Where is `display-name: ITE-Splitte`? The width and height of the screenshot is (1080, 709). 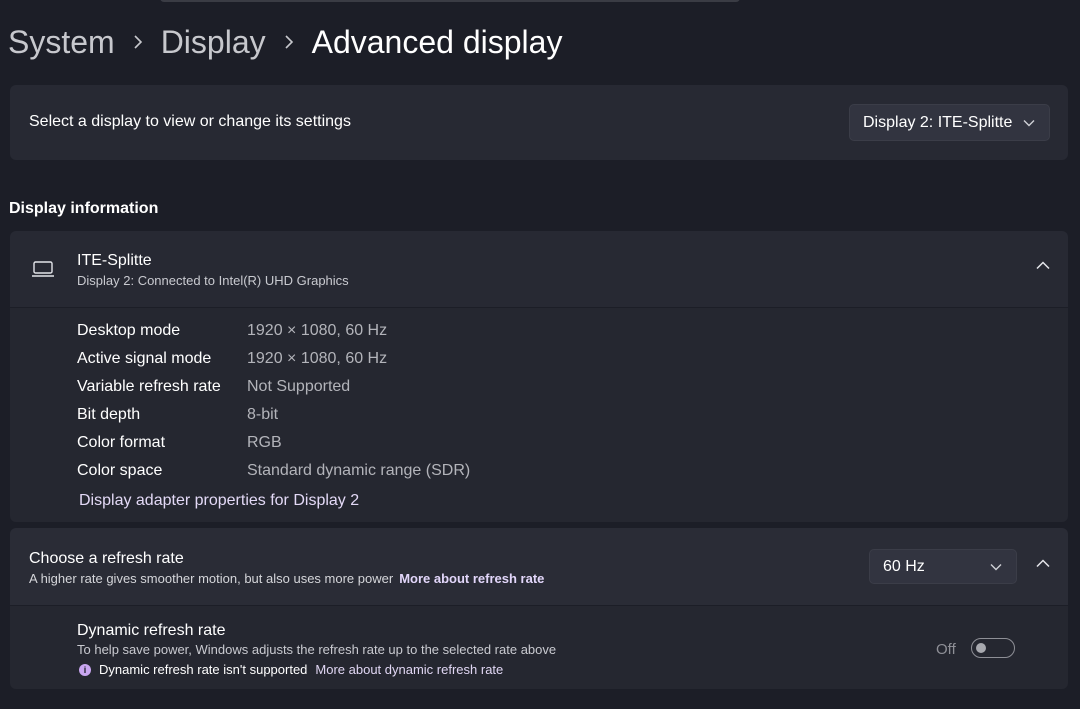 display-name: ITE-Splitte is located at coordinates (114, 260).